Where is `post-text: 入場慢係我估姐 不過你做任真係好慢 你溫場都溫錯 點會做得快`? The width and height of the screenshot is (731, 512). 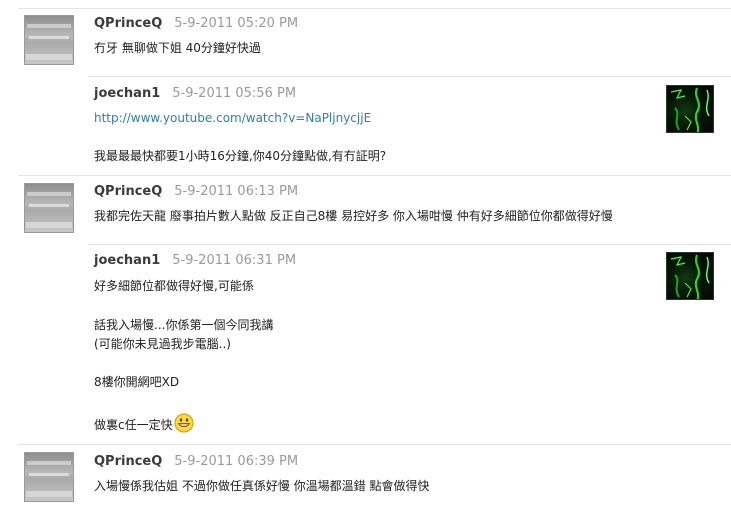
post-text: 入場慢係我估姐 不過你做任真係好慢 你溫場都溫錯 點會做得快 is located at coordinates (262, 486).